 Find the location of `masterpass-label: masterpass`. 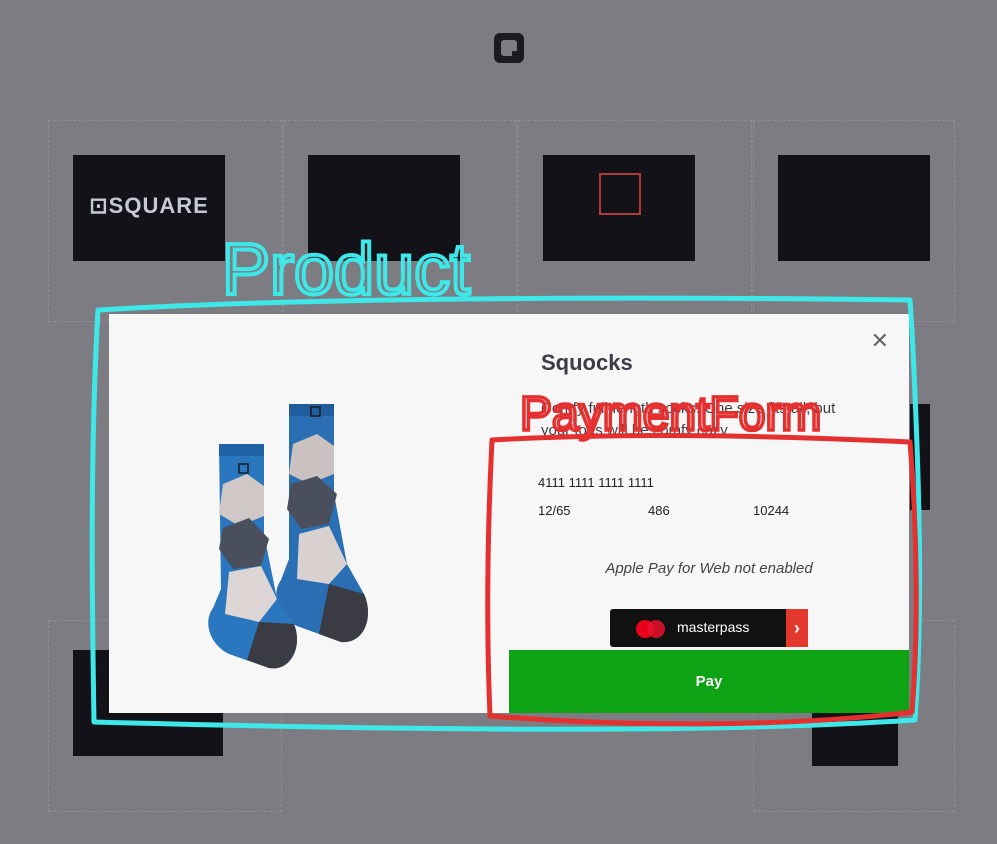

masterpass-label: masterpass is located at coordinates (713, 627).